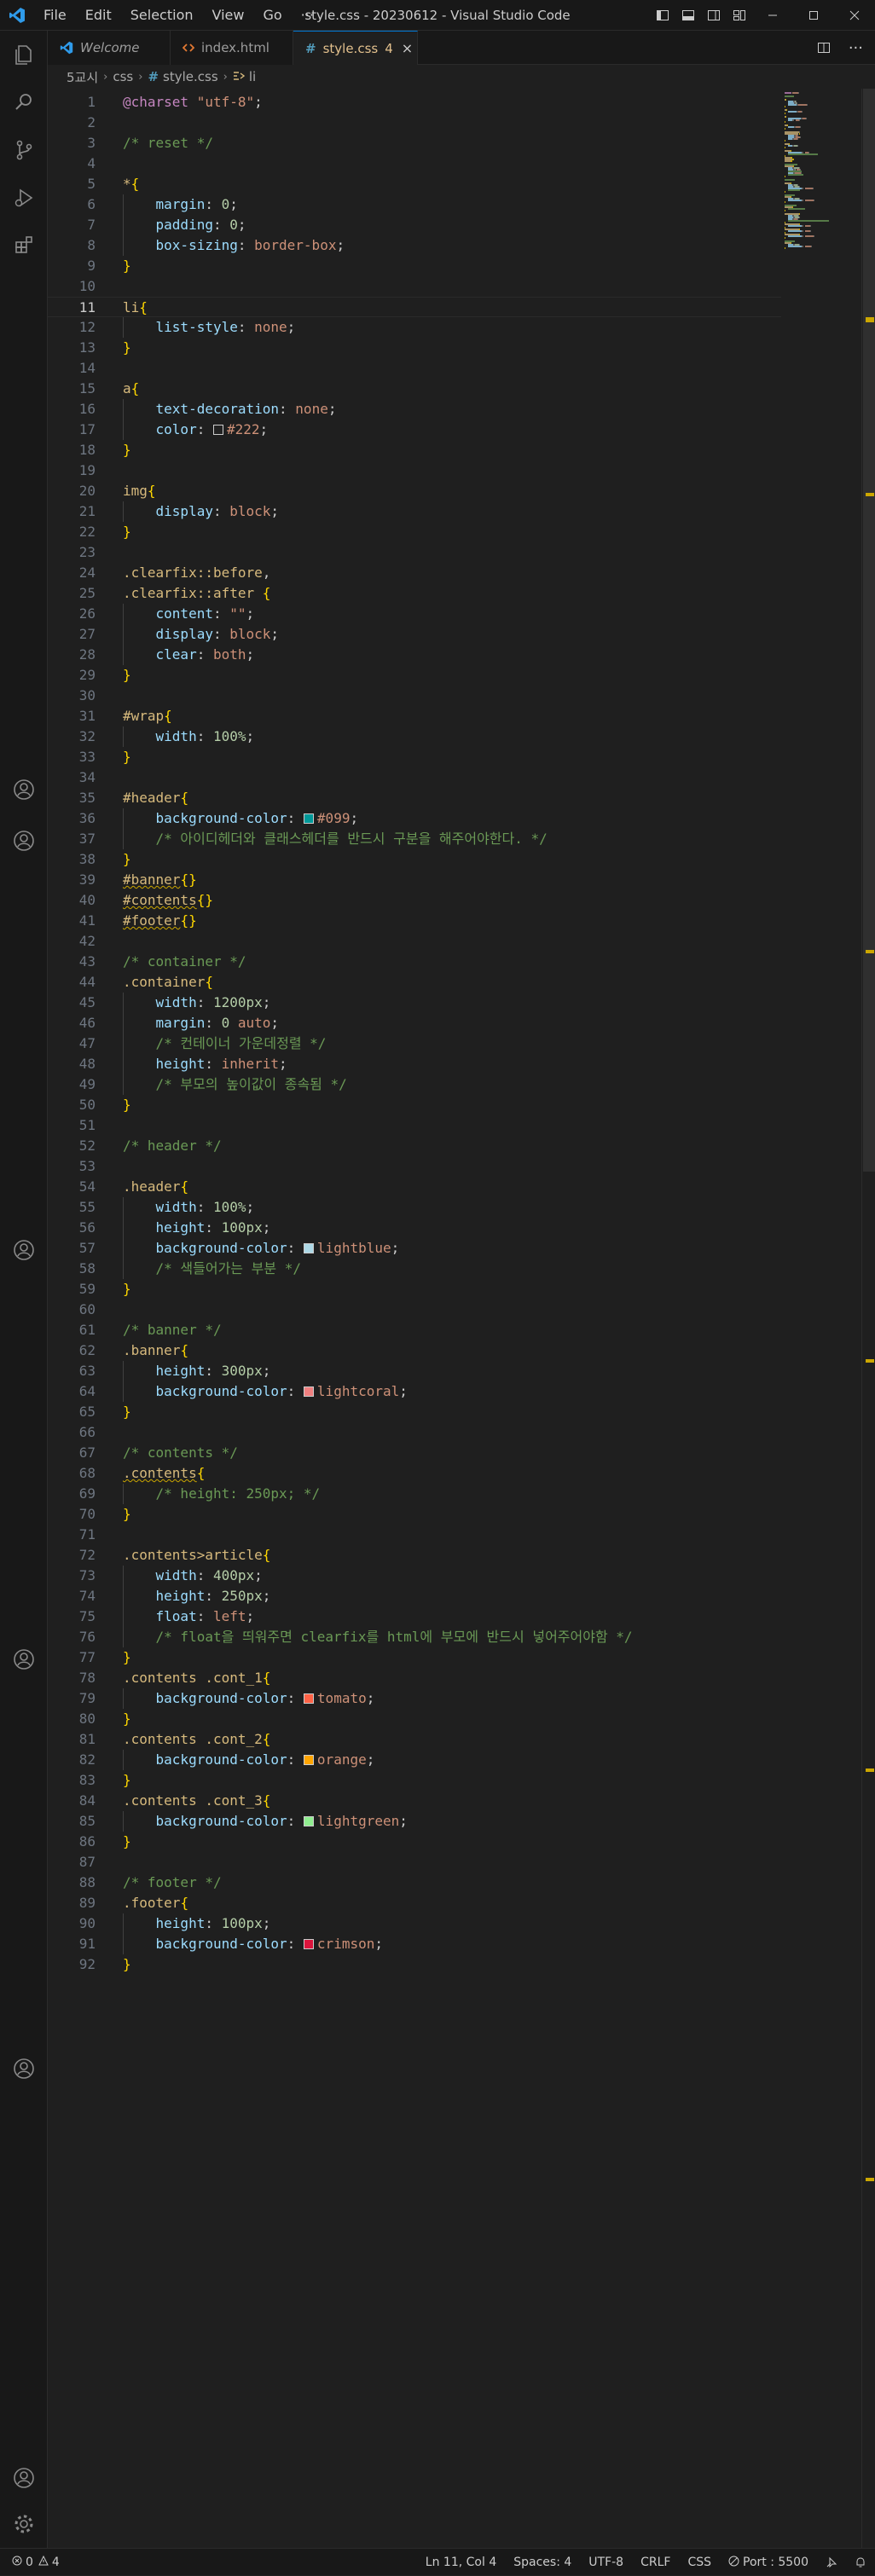 This screenshot has width=875, height=2576. I want to click on language-mode: CSS, so click(699, 2562).